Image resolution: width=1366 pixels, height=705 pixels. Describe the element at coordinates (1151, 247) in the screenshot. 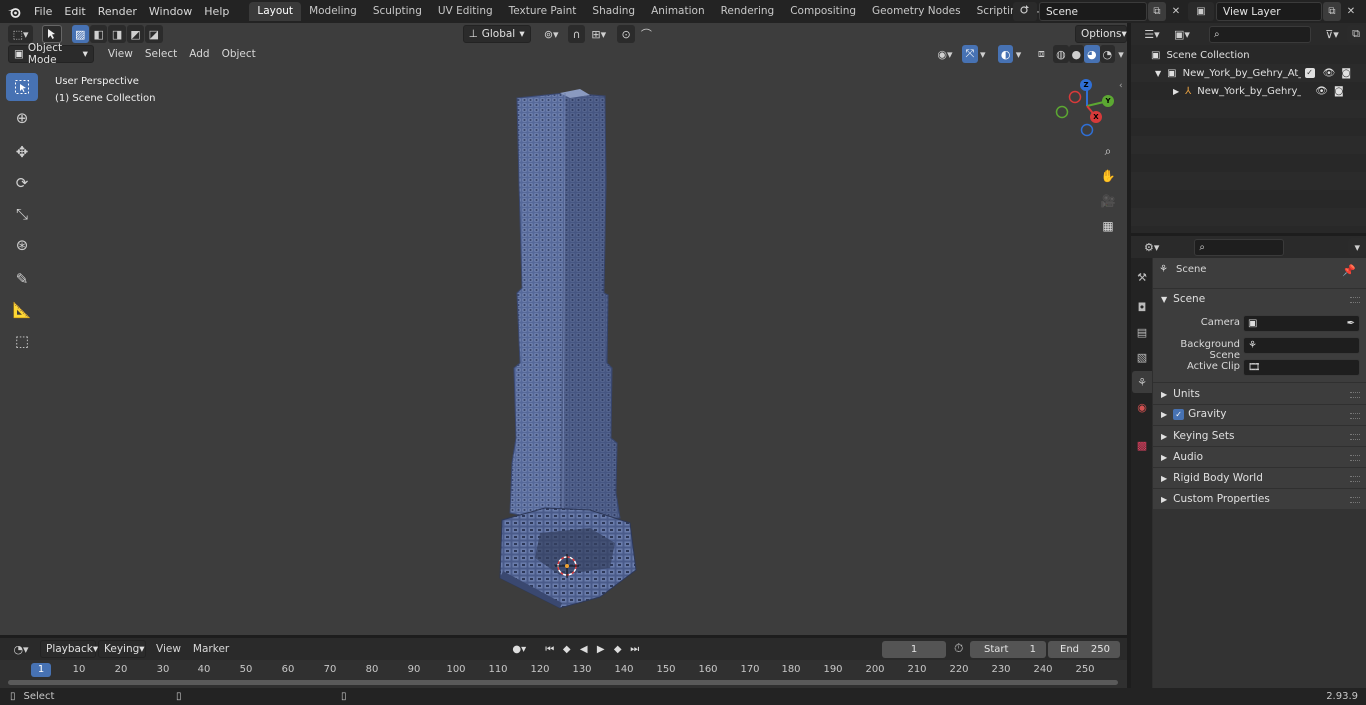

I see `properties-editor-type-button: ⚙▾` at that location.